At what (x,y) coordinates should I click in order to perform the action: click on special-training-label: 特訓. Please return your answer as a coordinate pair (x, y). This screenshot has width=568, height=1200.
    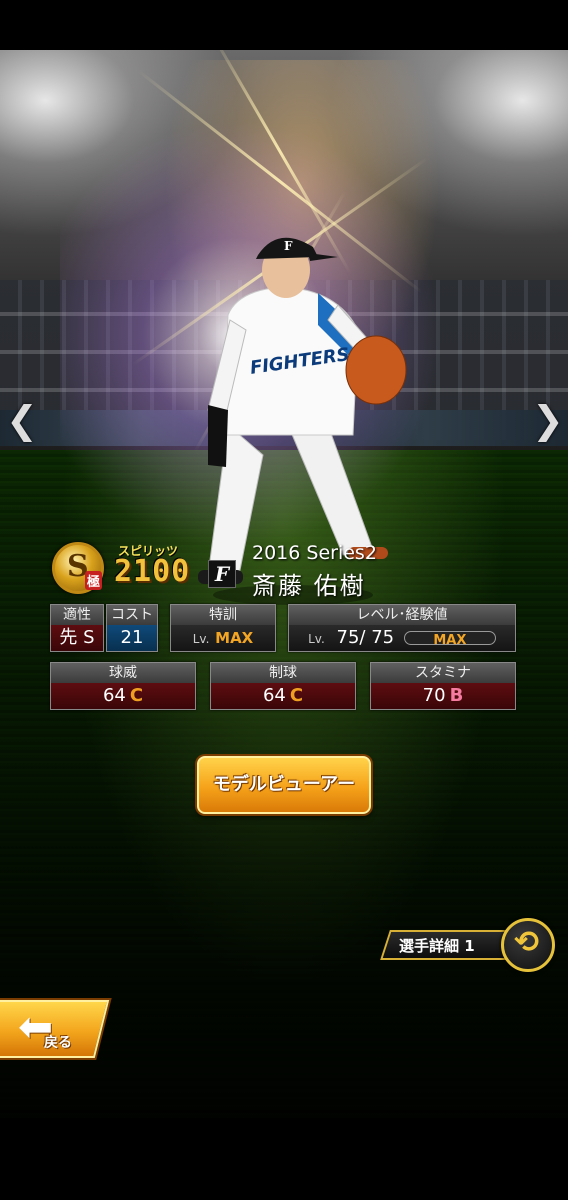
    Looking at the image, I should click on (223, 615).